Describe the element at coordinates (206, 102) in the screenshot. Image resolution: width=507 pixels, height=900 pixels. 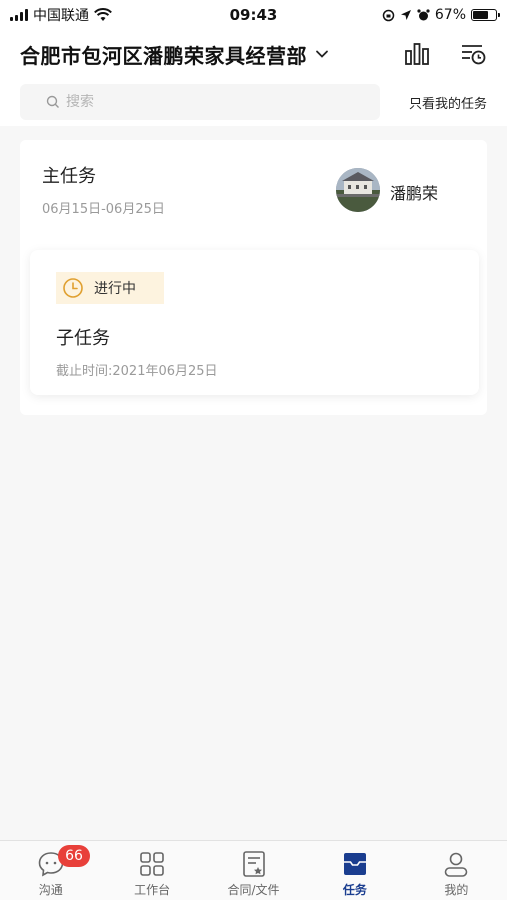
I see `search-input` at that location.